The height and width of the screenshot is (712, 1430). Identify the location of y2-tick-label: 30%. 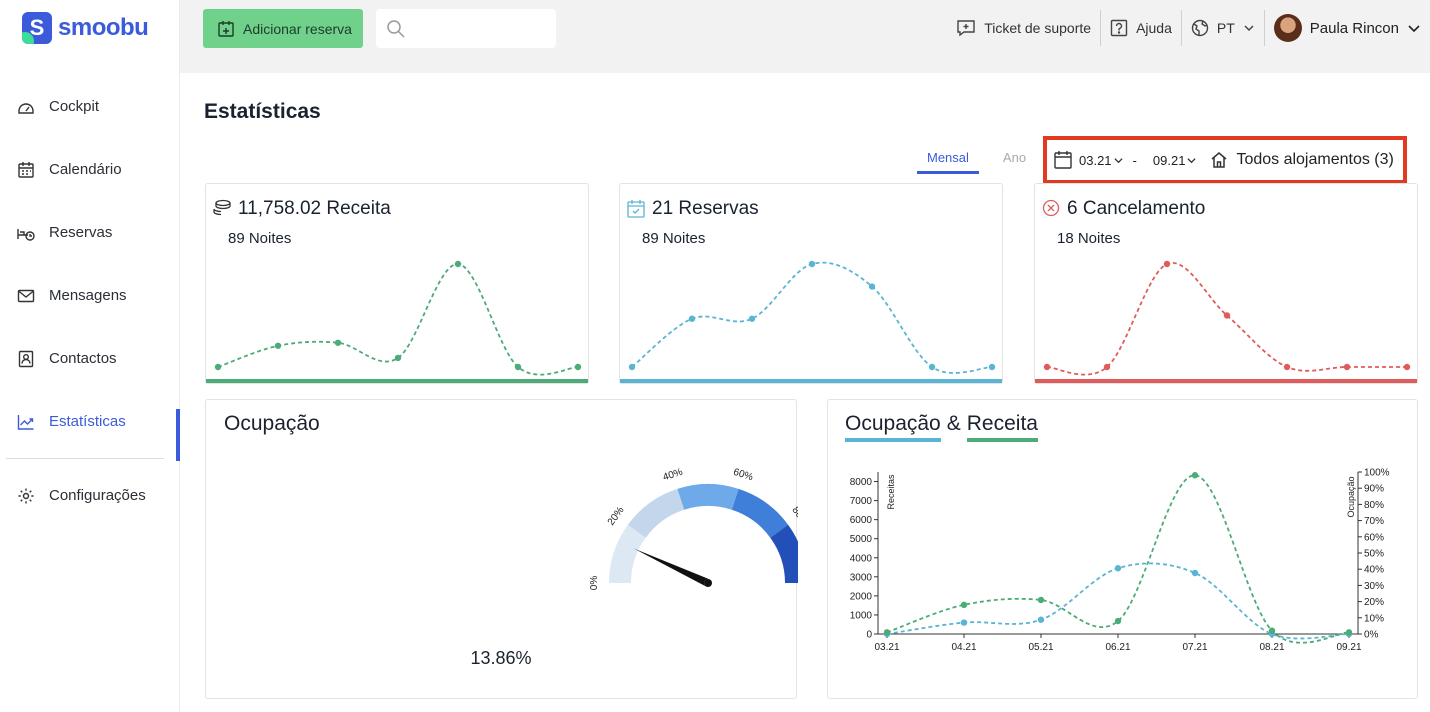
(1374, 586).